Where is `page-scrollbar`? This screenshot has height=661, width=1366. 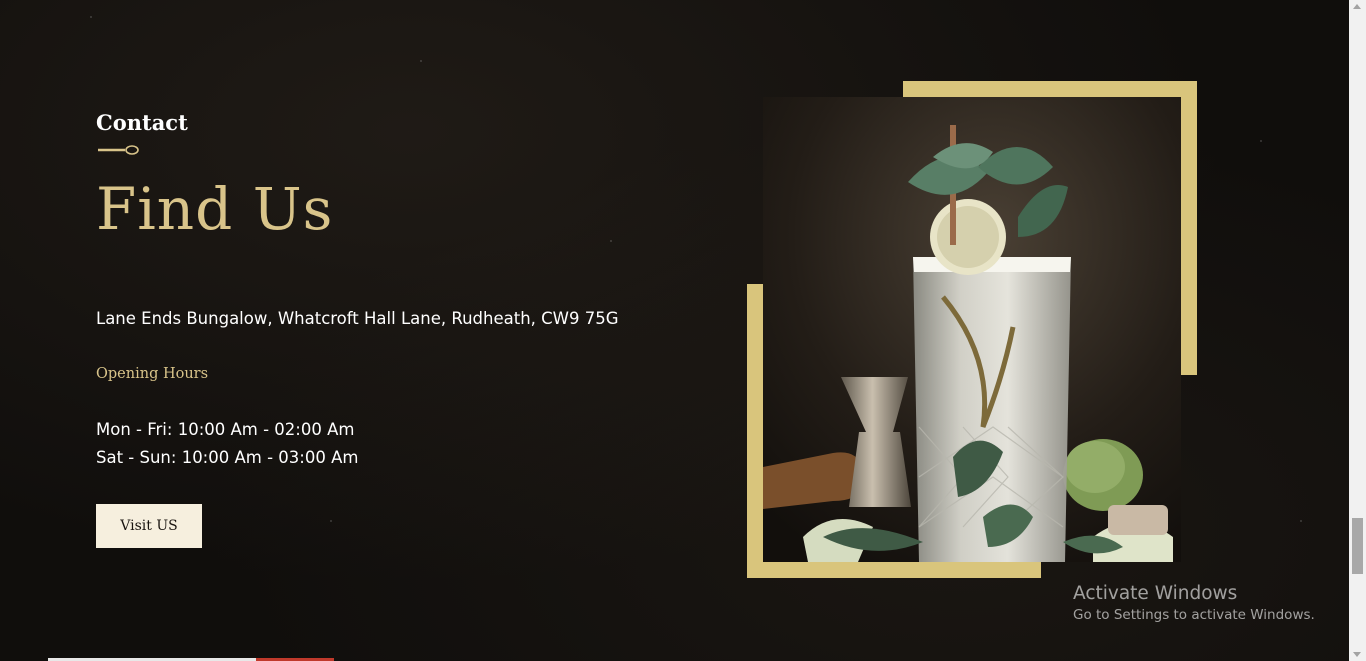 page-scrollbar is located at coordinates (1357, 330).